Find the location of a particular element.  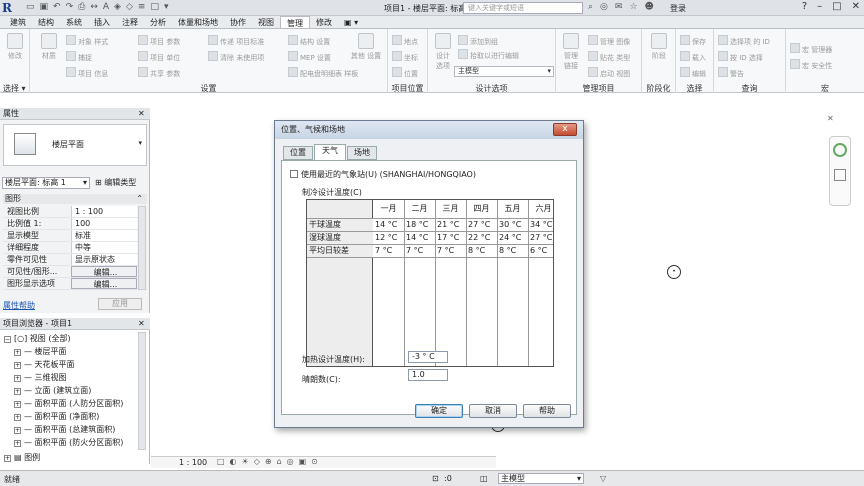

design-option-combo: 主模型 ▾ is located at coordinates (504, 71).